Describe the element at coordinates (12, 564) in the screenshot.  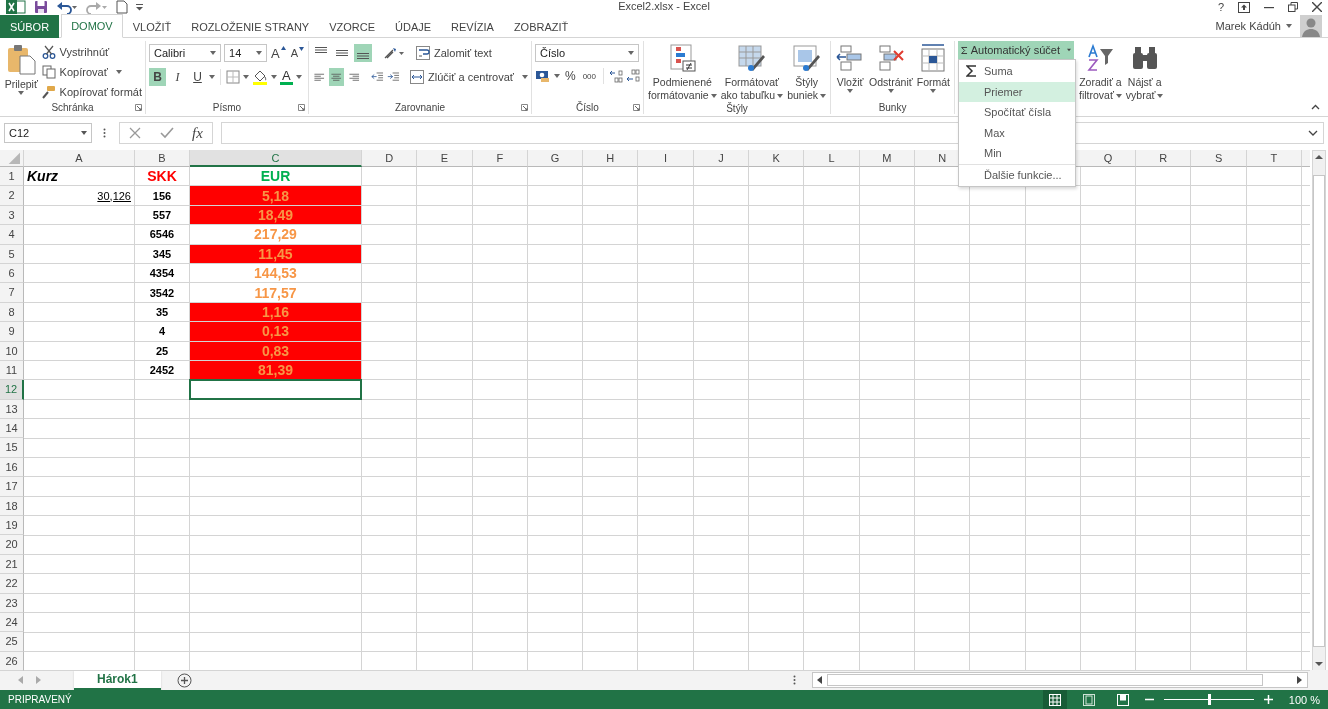
I see `row-header: 21` at that location.